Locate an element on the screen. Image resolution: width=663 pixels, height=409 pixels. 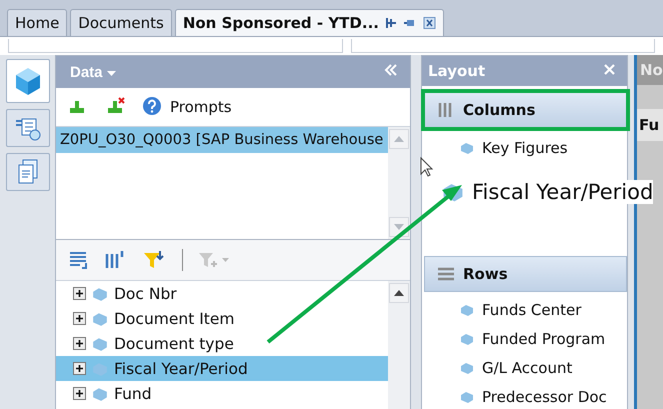
tree-item-label: Fund is located at coordinates (133, 393).